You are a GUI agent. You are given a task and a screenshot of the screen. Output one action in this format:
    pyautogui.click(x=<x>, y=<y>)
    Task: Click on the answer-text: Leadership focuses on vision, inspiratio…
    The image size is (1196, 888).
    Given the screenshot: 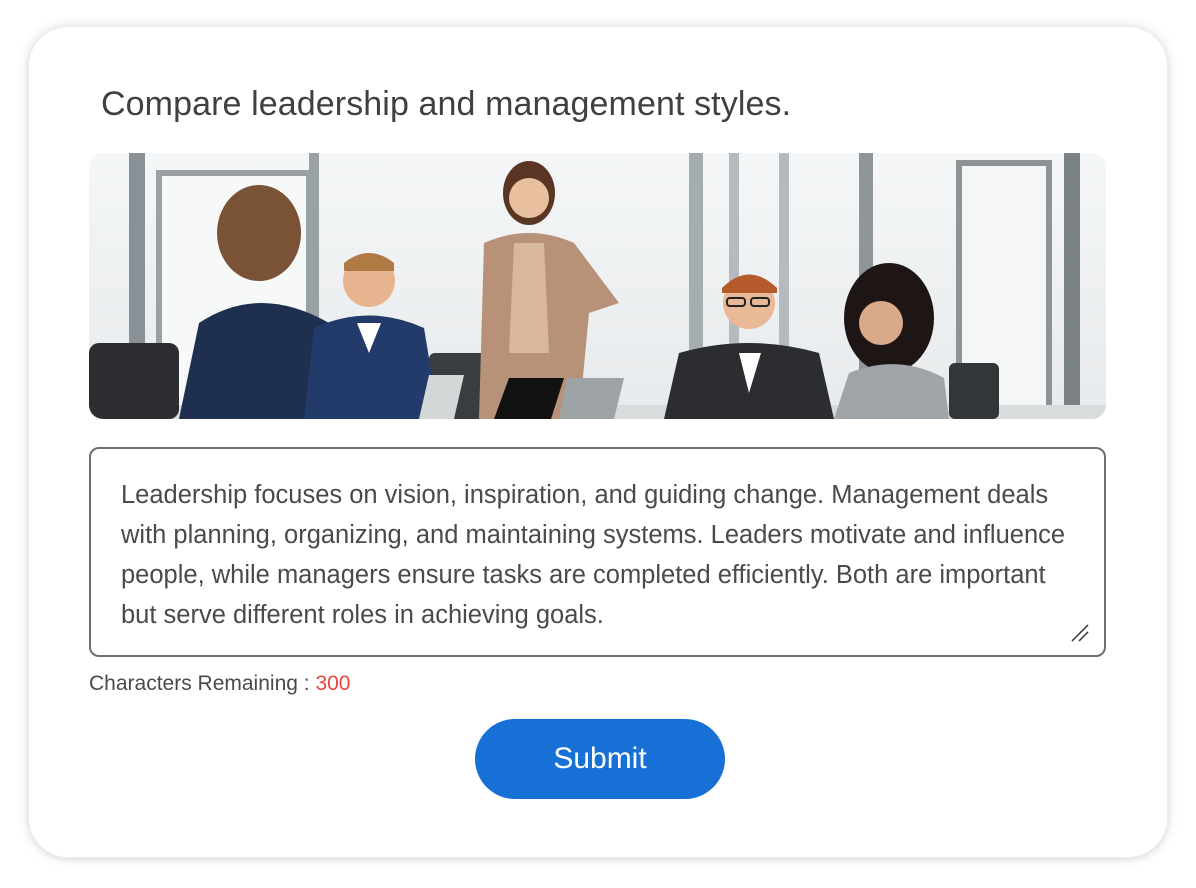 What is the action you would take?
    pyautogui.click(x=602, y=555)
    